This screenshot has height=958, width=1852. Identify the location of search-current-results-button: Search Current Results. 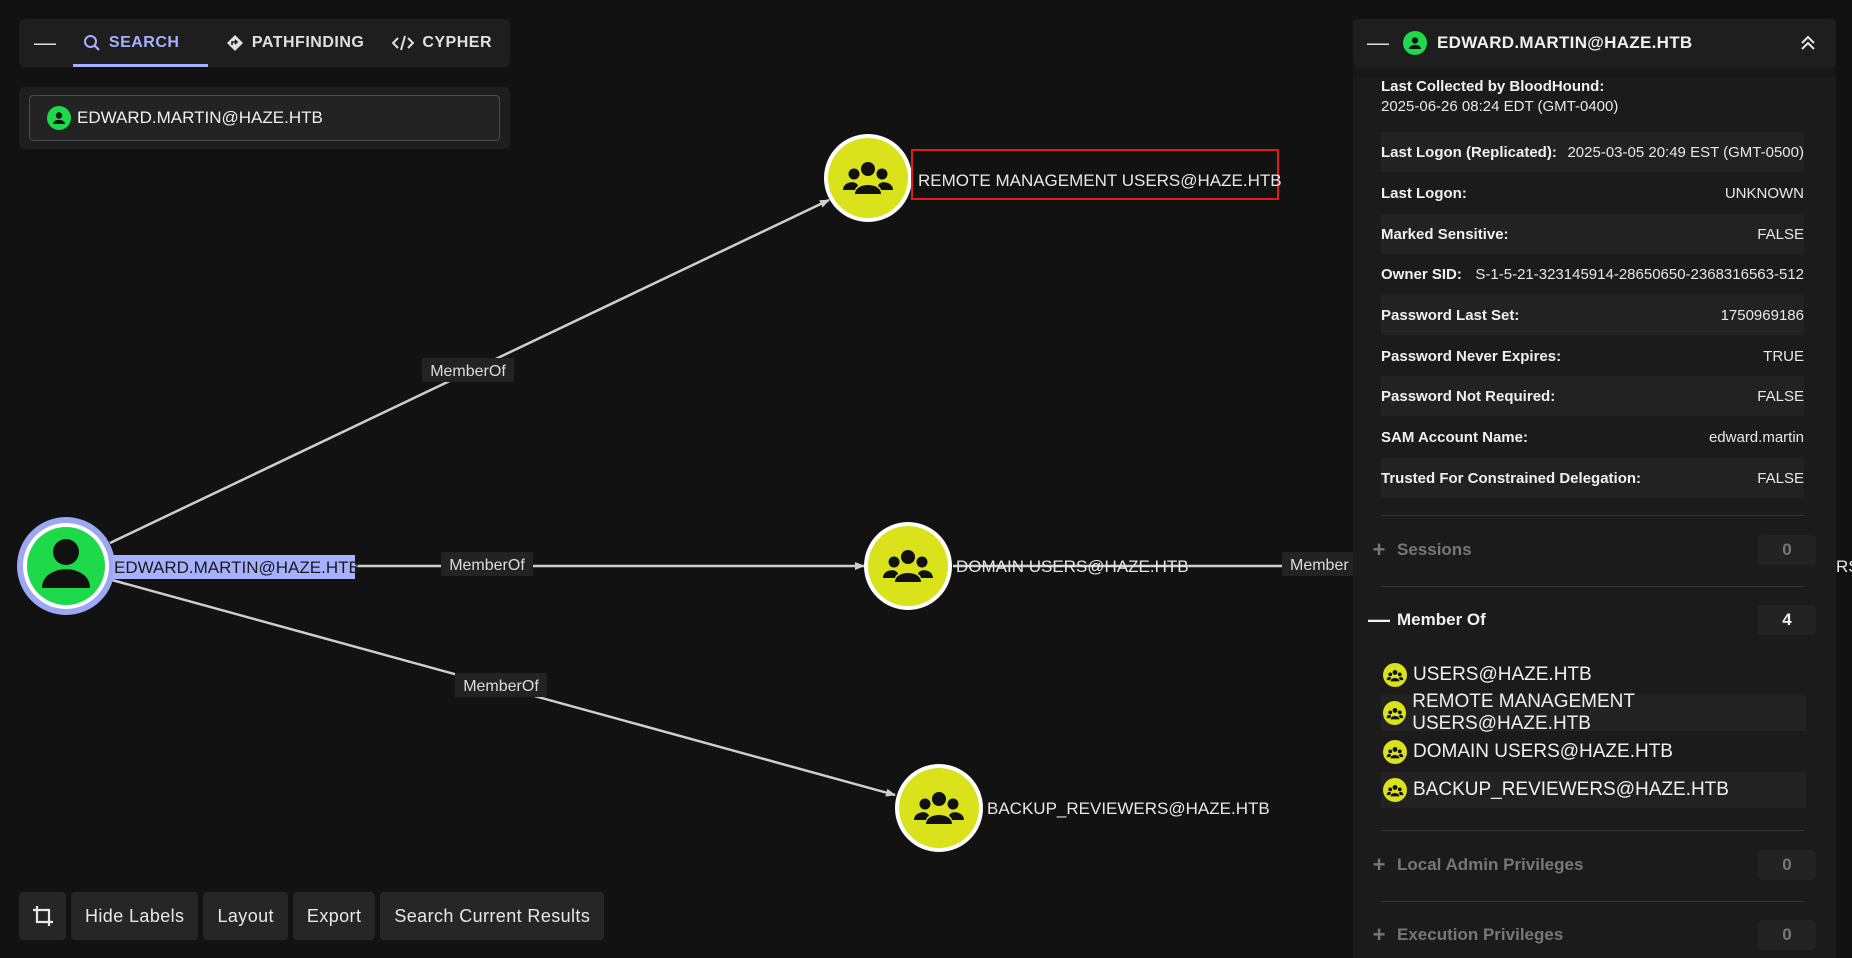
(492, 916).